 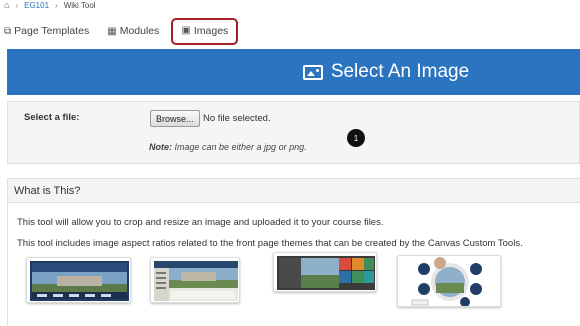 I want to click on breadcrumb-current: Wiki Tool, so click(x=79, y=5).